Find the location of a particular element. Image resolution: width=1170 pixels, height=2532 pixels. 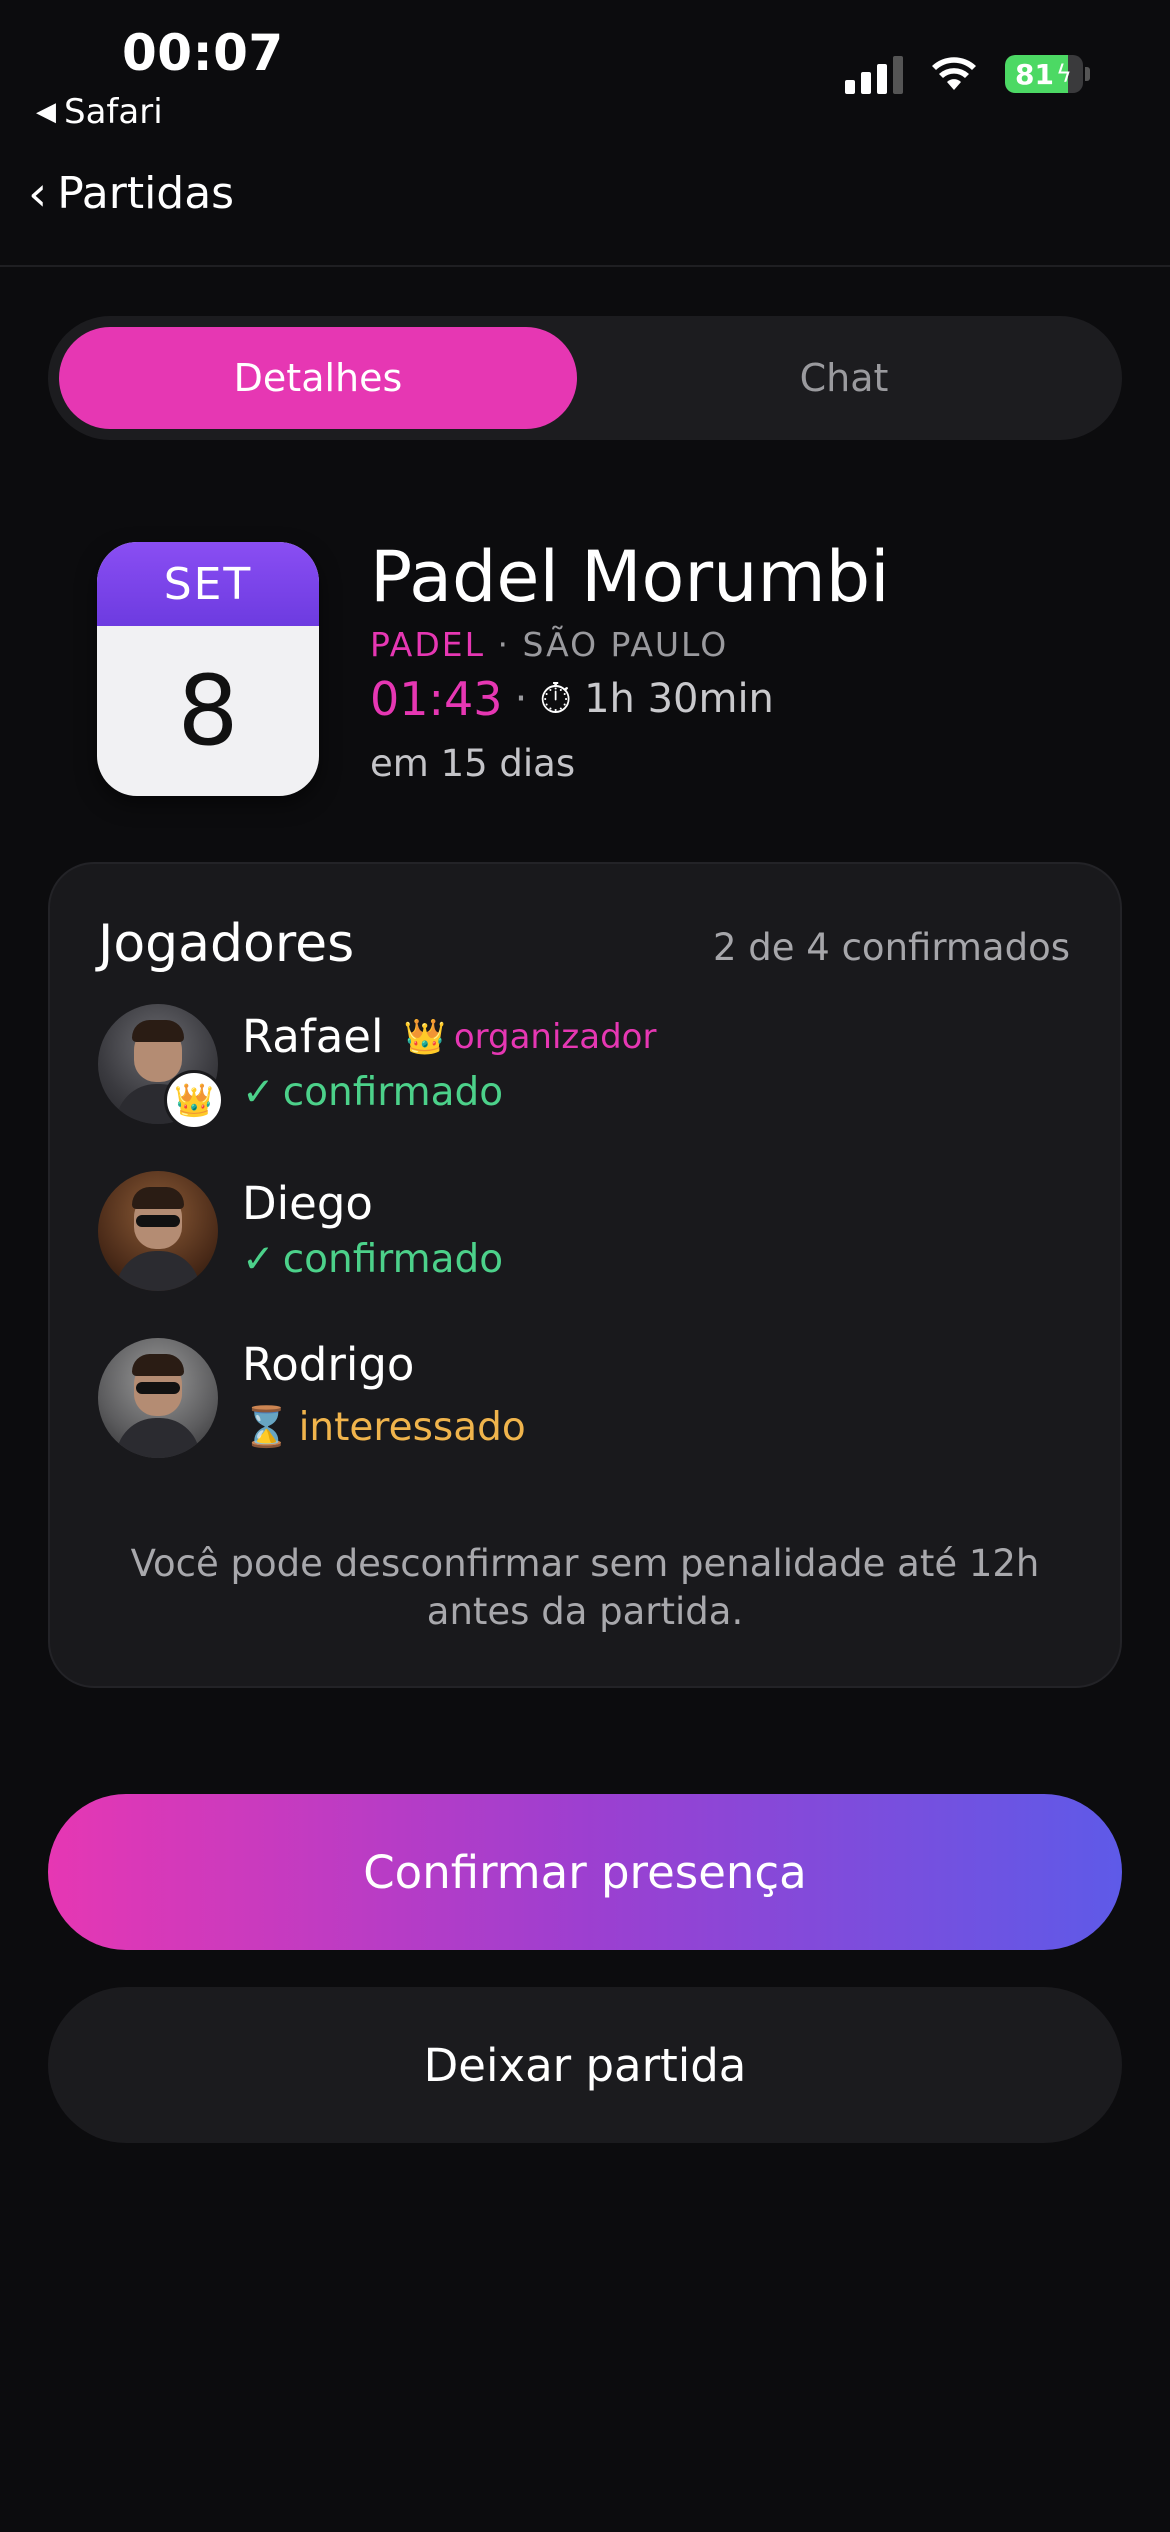

player-status: ⌛ interessado is located at coordinates (384, 1427).